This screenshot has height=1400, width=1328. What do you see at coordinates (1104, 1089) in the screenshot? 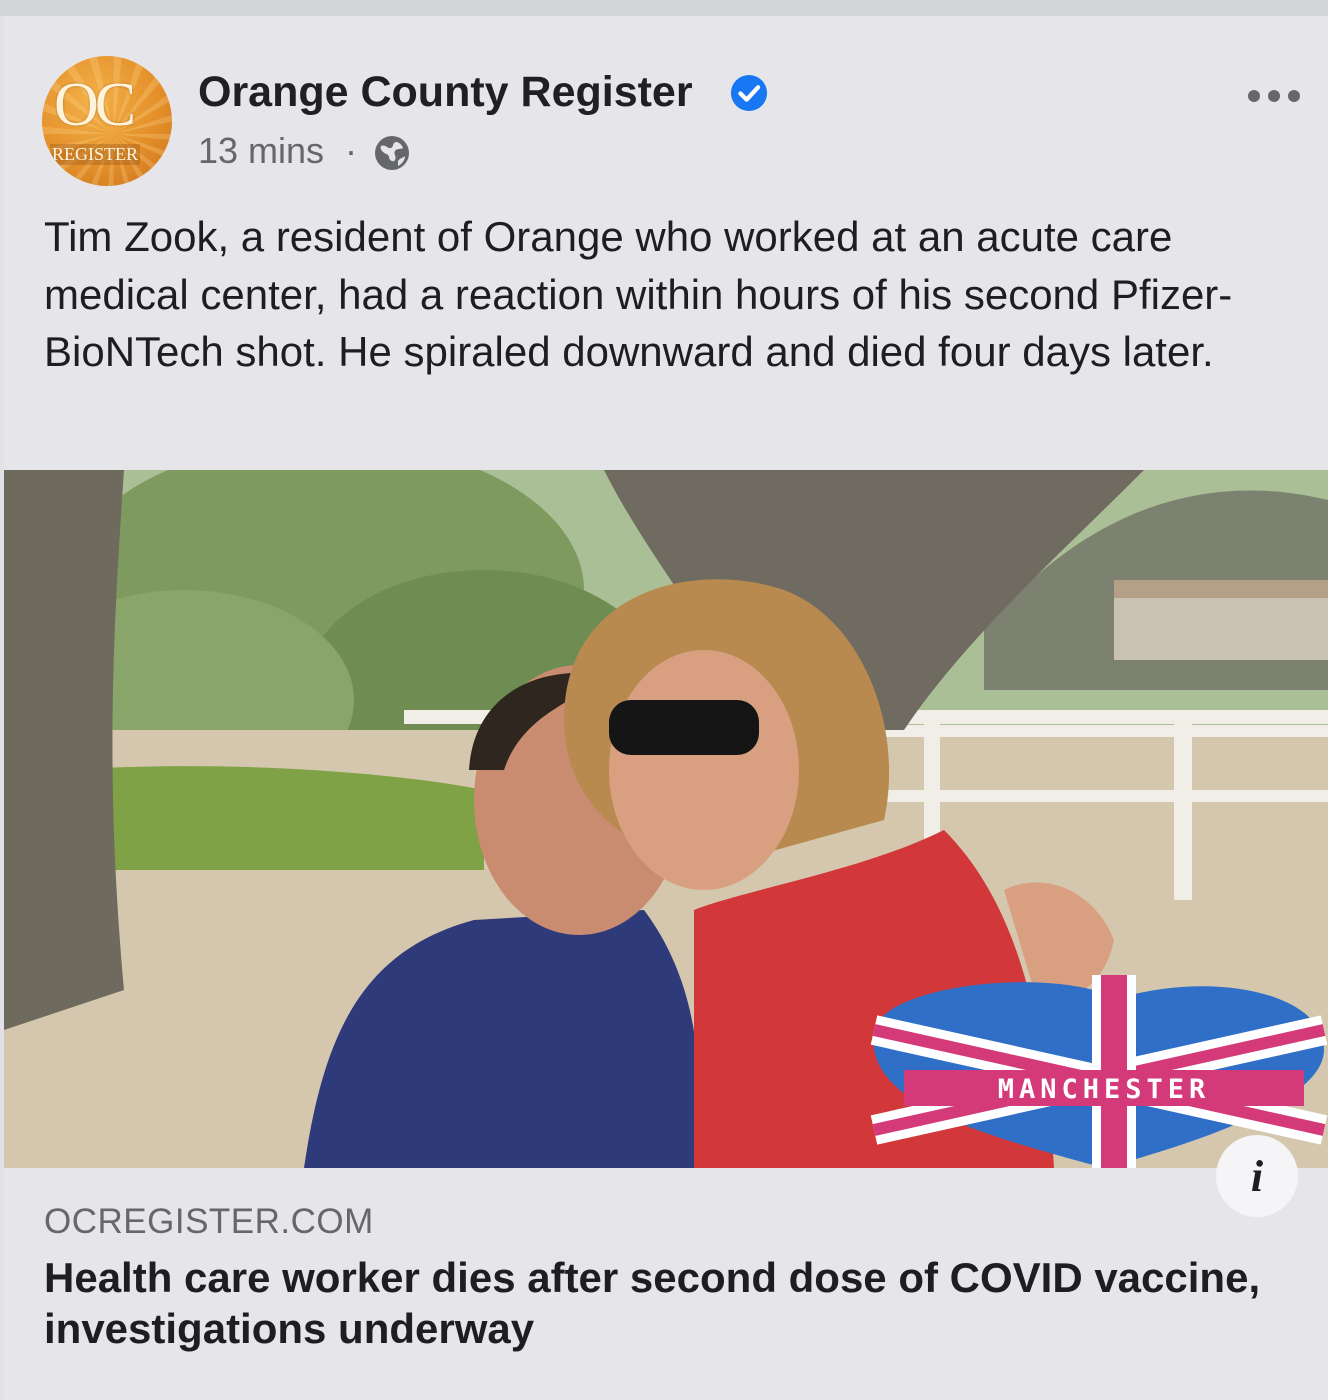
I see `manchester-sticker-text: MANCHESTER` at bounding box center [1104, 1089].